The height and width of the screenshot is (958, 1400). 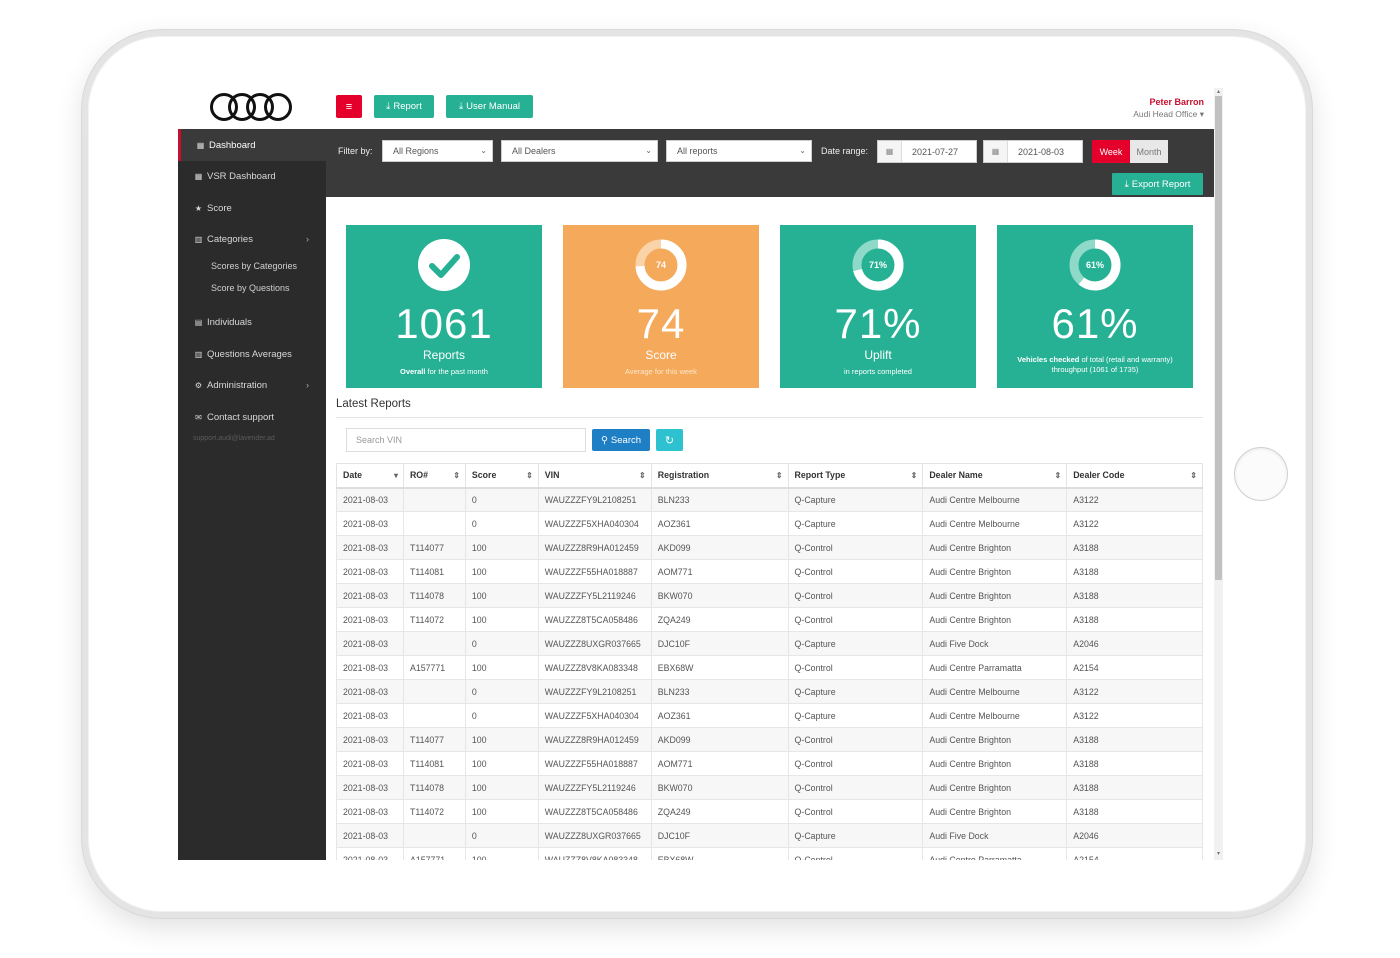 I want to click on scrollbar-thumb, so click(x=1218, y=338).